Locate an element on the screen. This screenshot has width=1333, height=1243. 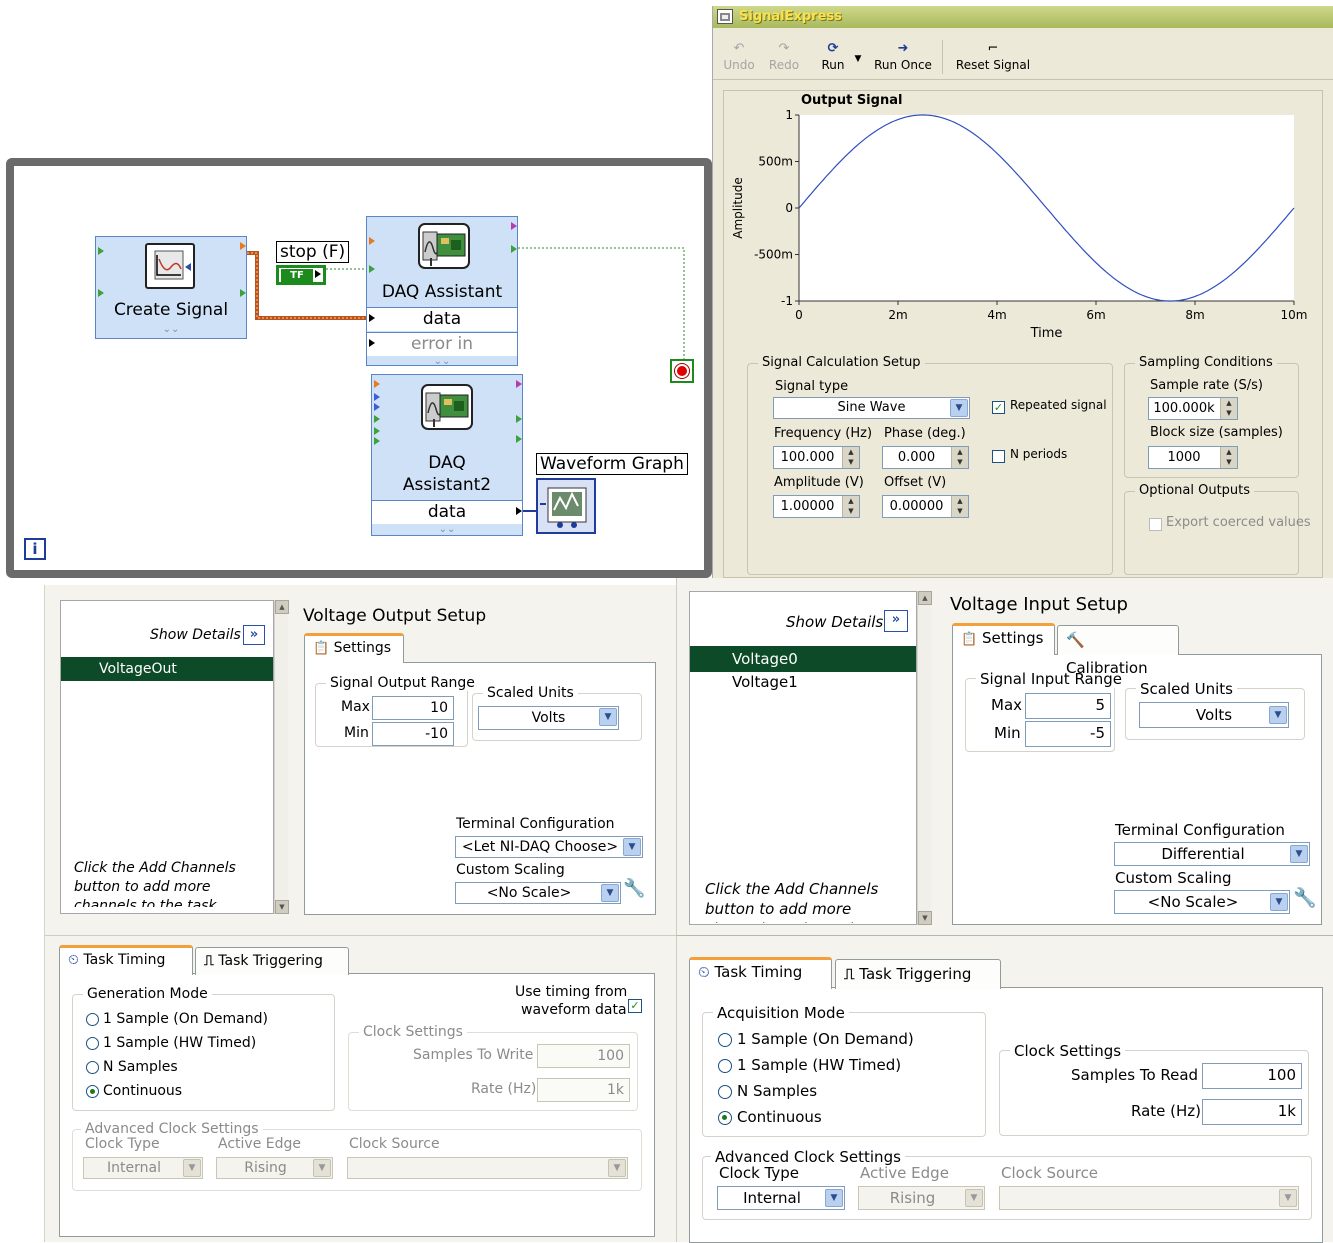
run-button: ⟳ Run is located at coordinates (833, 56).